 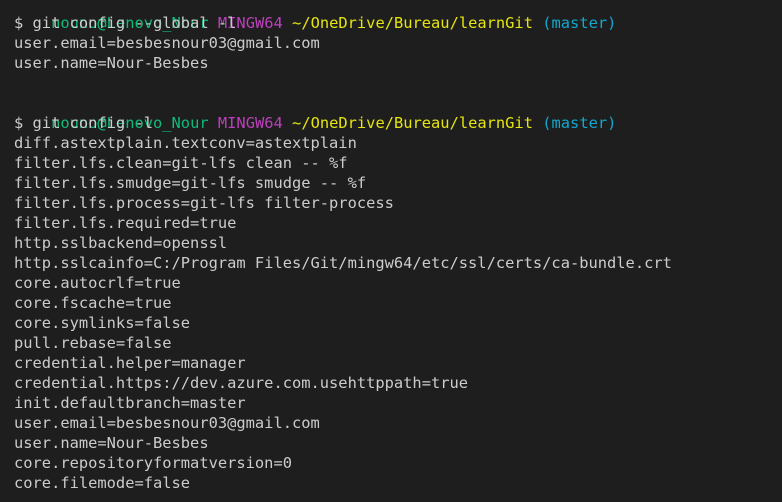 What do you see at coordinates (102, 483) in the screenshot?
I see `output-line: core.filemode=false` at bounding box center [102, 483].